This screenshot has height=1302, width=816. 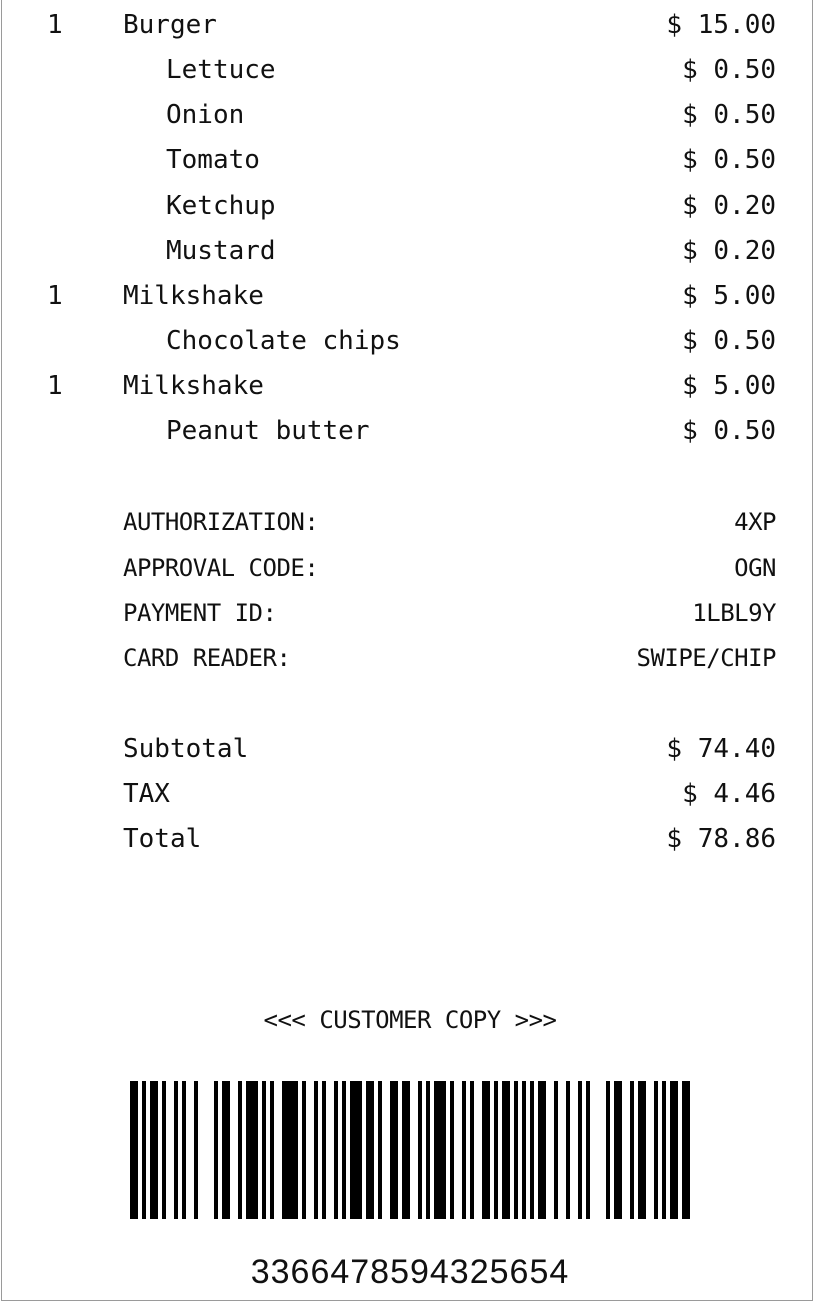 What do you see at coordinates (221, 206) in the screenshot?
I see `modifier-name: Ketchup` at bounding box center [221, 206].